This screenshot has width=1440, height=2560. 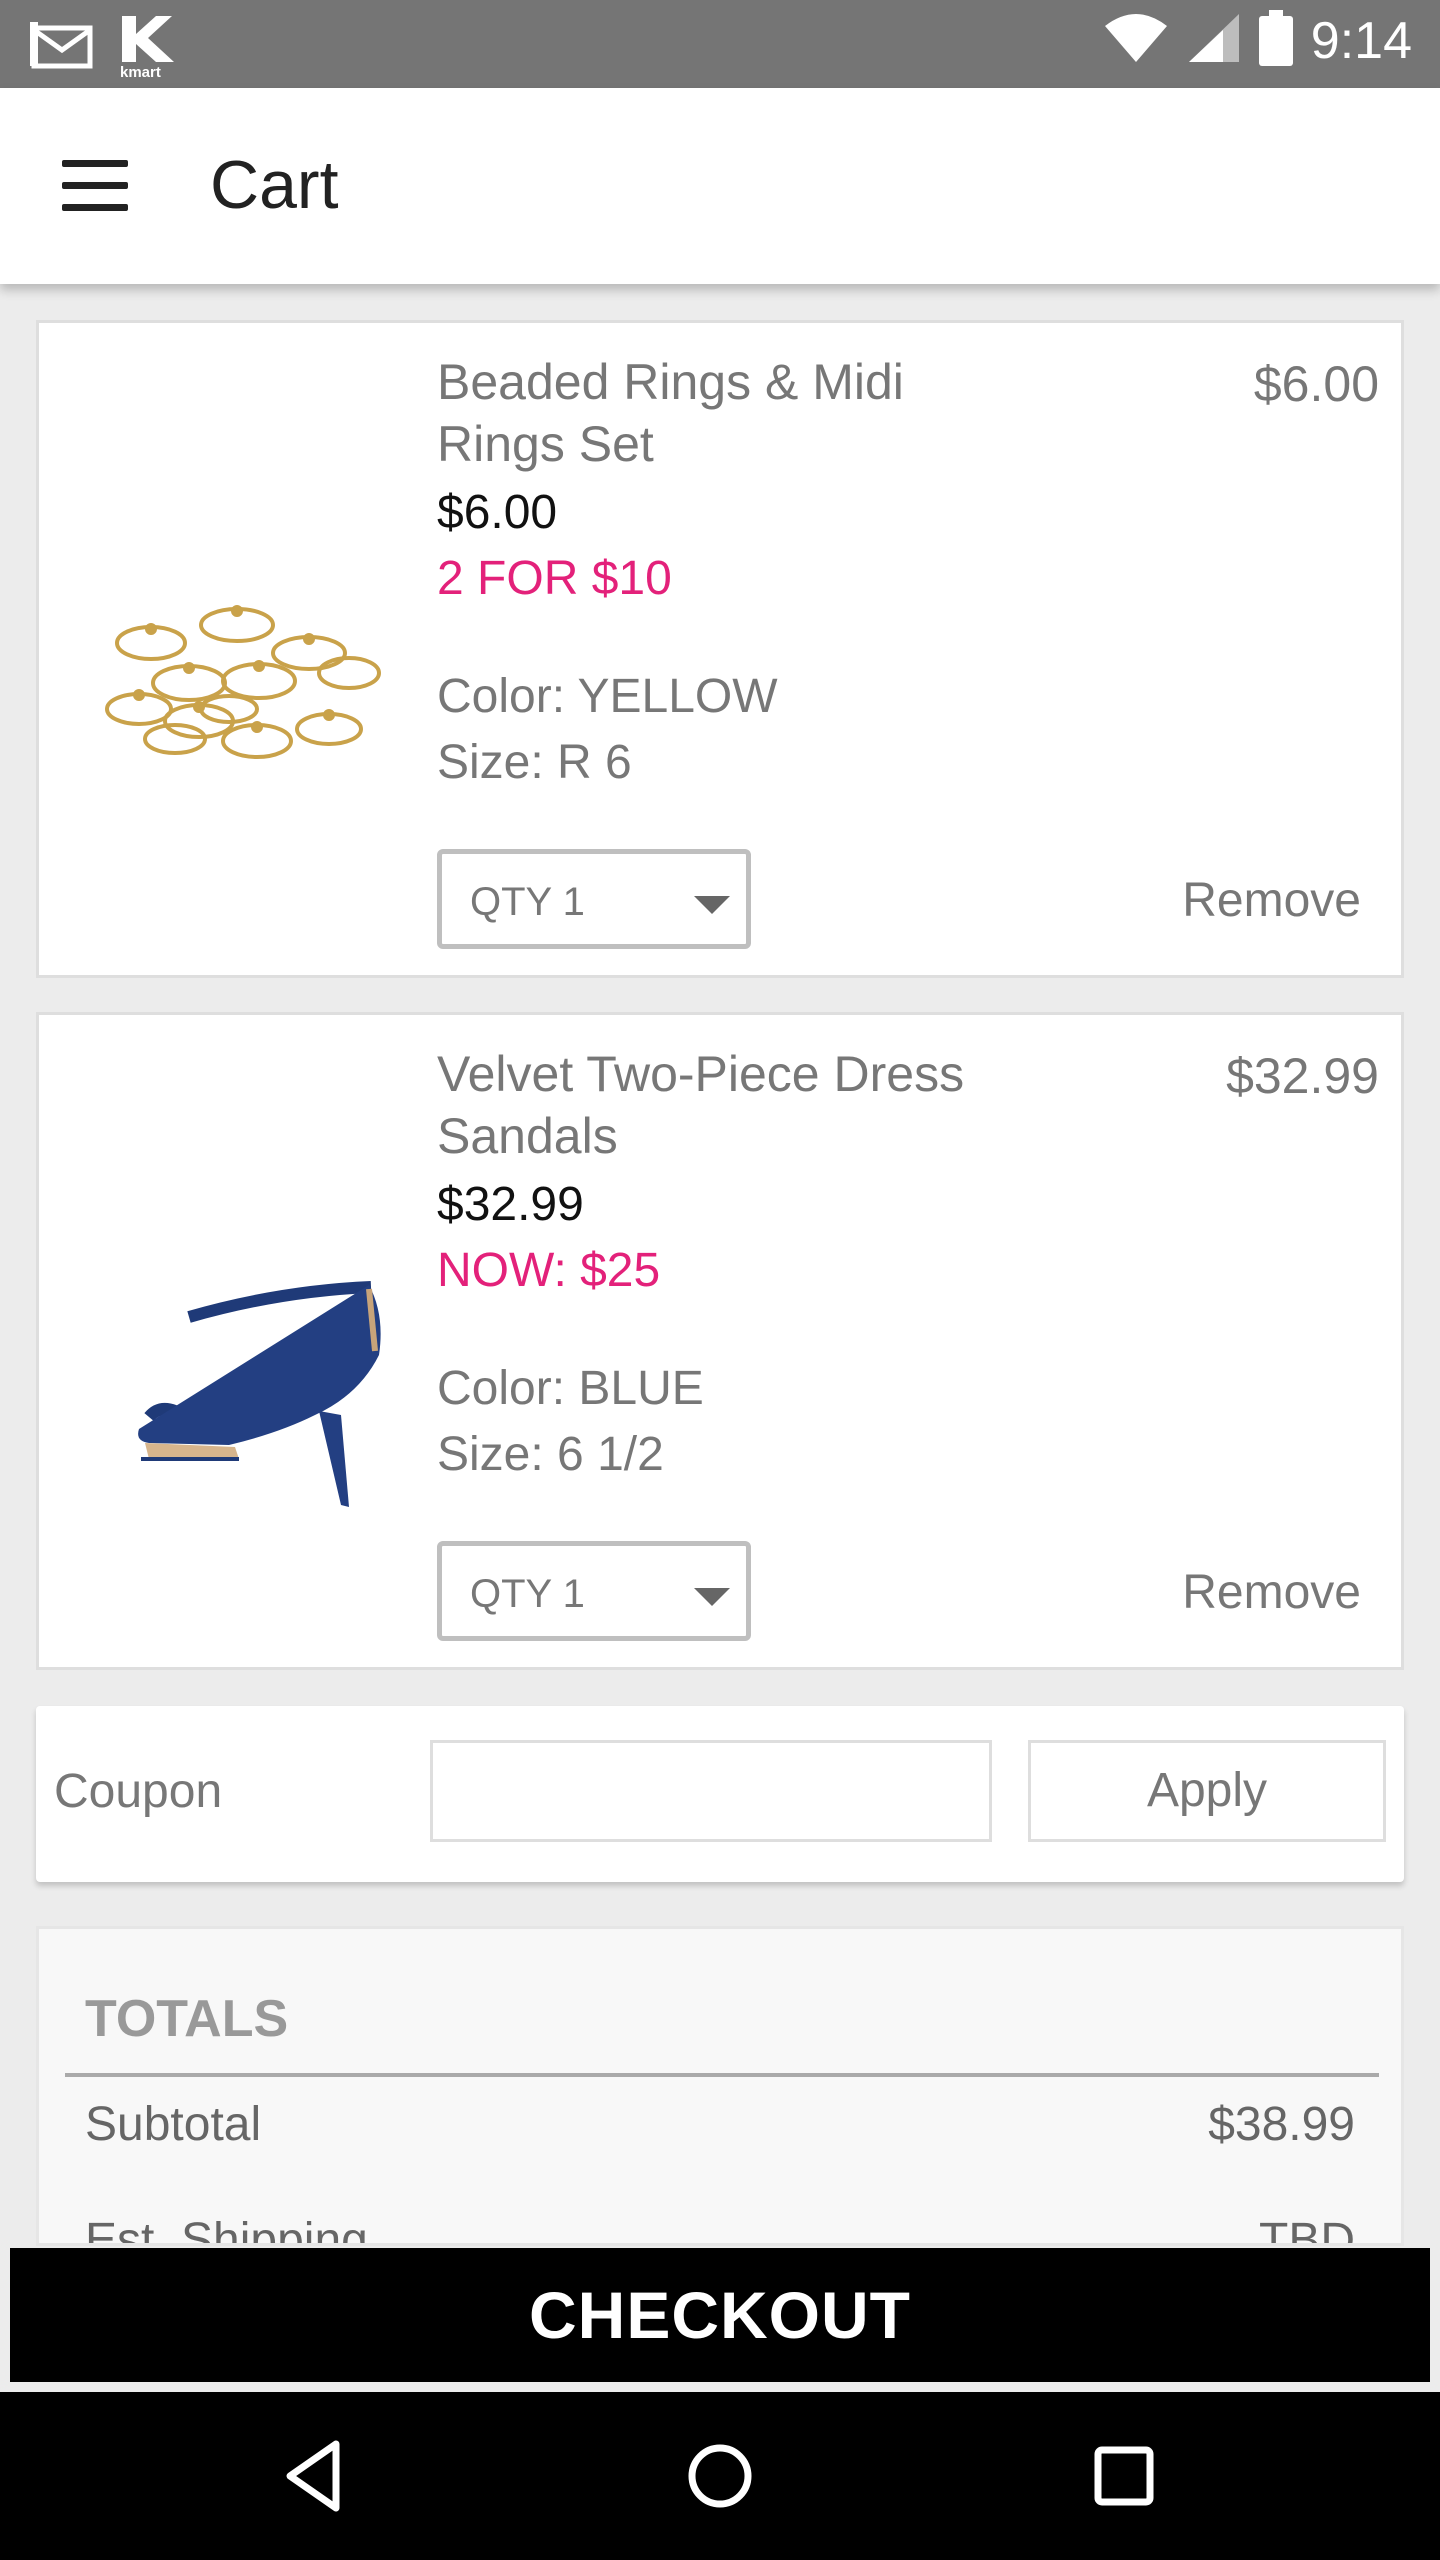 What do you see at coordinates (173, 2124) in the screenshot?
I see `subtotal-label: Subtotal` at bounding box center [173, 2124].